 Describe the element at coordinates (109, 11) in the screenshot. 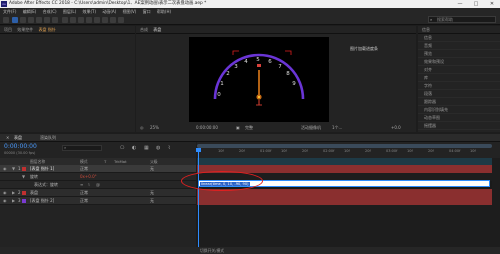

I see `menu-animation: 动画(A)` at that location.